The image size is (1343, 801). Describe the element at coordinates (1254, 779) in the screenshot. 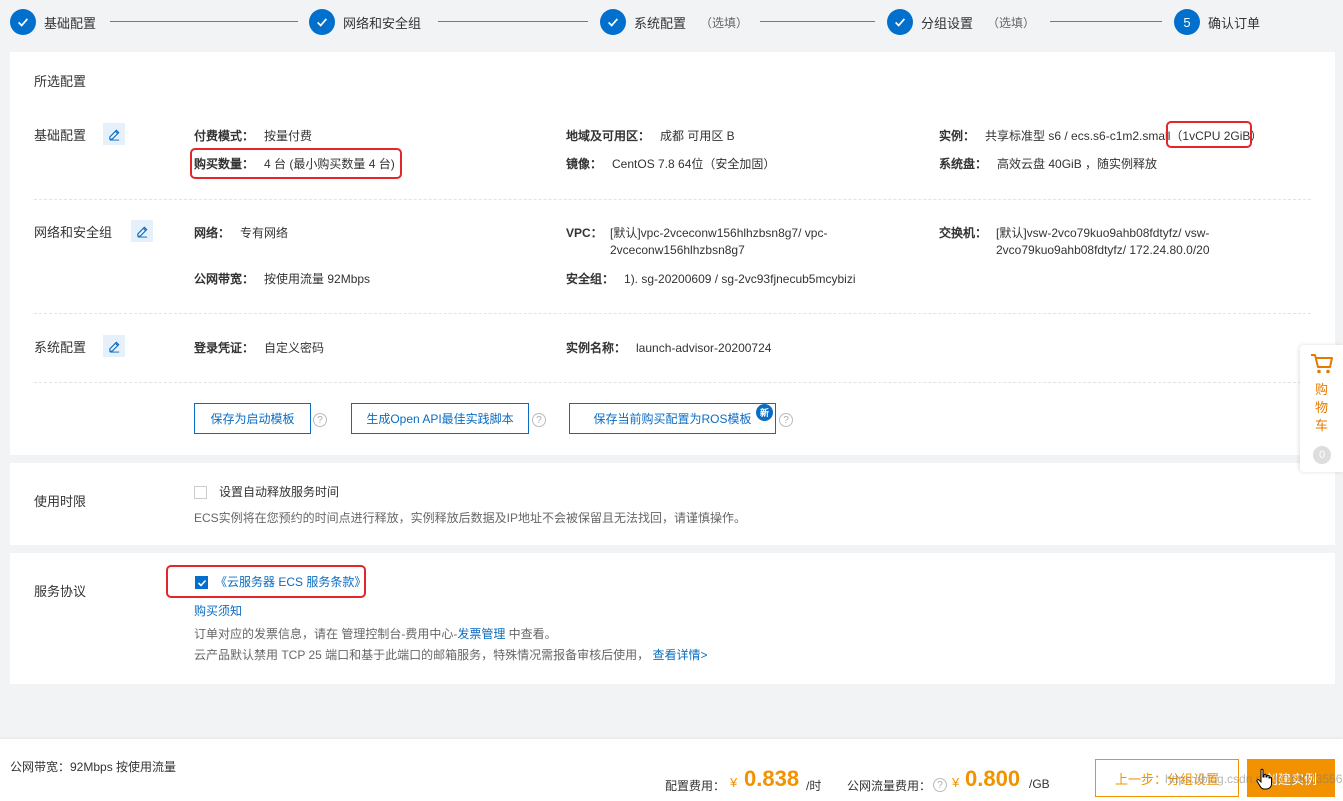

I see `watermark: https://blog.csdn.net/u014073556` at that location.